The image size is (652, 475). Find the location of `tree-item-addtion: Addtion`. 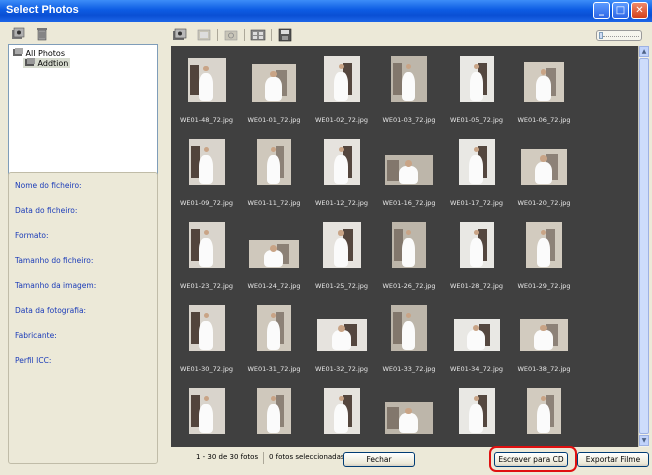

tree-item-addtion: Addtion is located at coordinates (47, 63).